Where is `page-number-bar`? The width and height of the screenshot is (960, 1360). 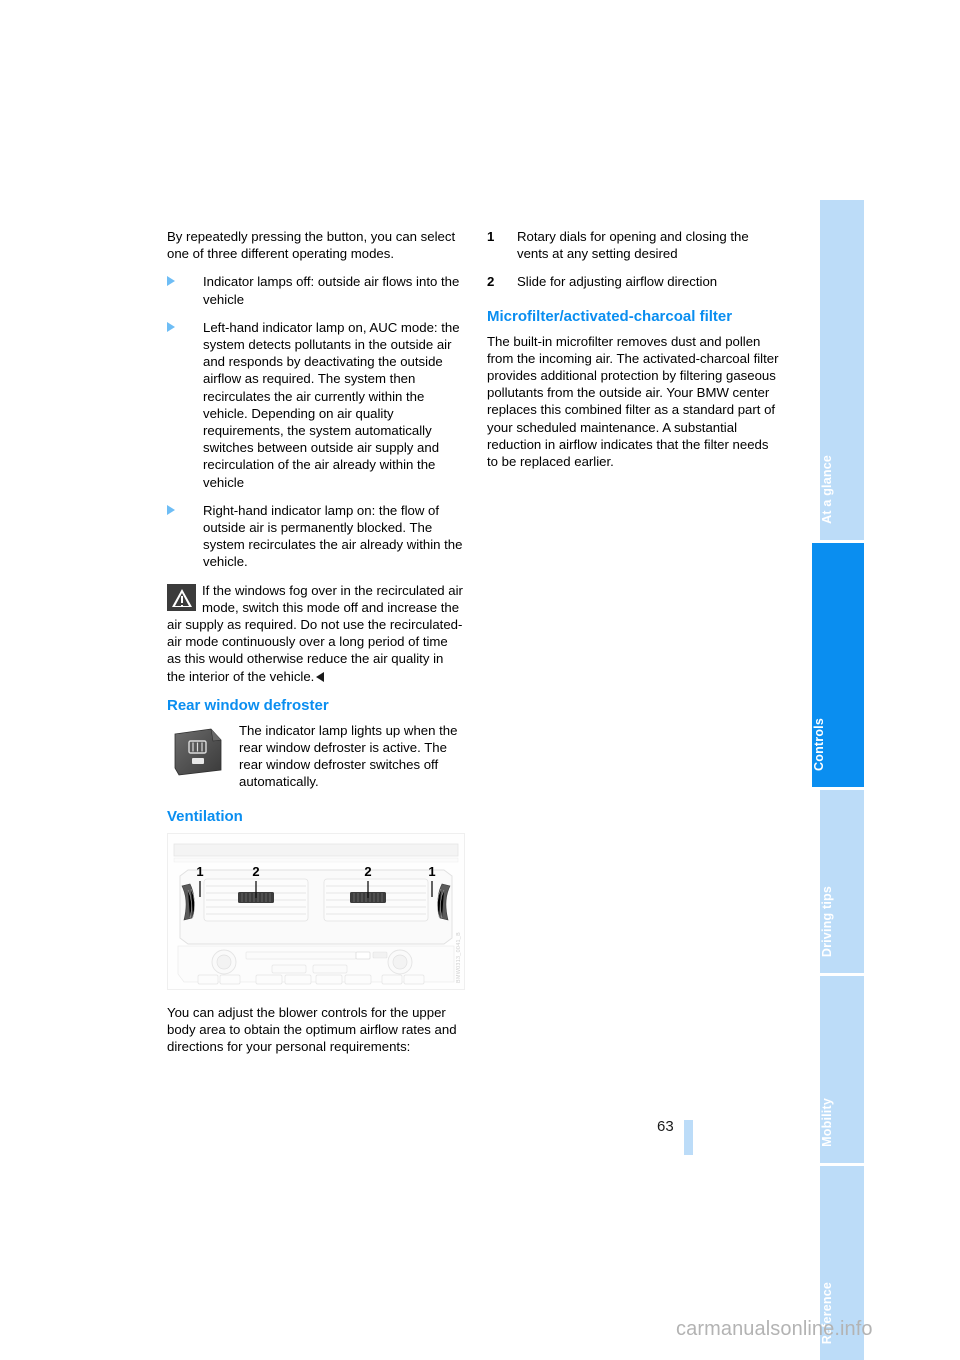 page-number-bar is located at coordinates (688, 1137).